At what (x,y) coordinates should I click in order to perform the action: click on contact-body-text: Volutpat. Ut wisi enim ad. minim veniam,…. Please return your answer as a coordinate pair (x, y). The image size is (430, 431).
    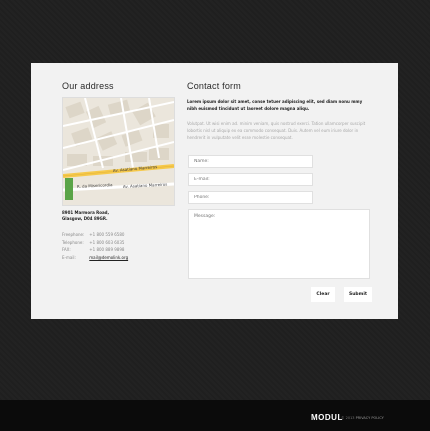
    Looking at the image, I should click on (276, 130).